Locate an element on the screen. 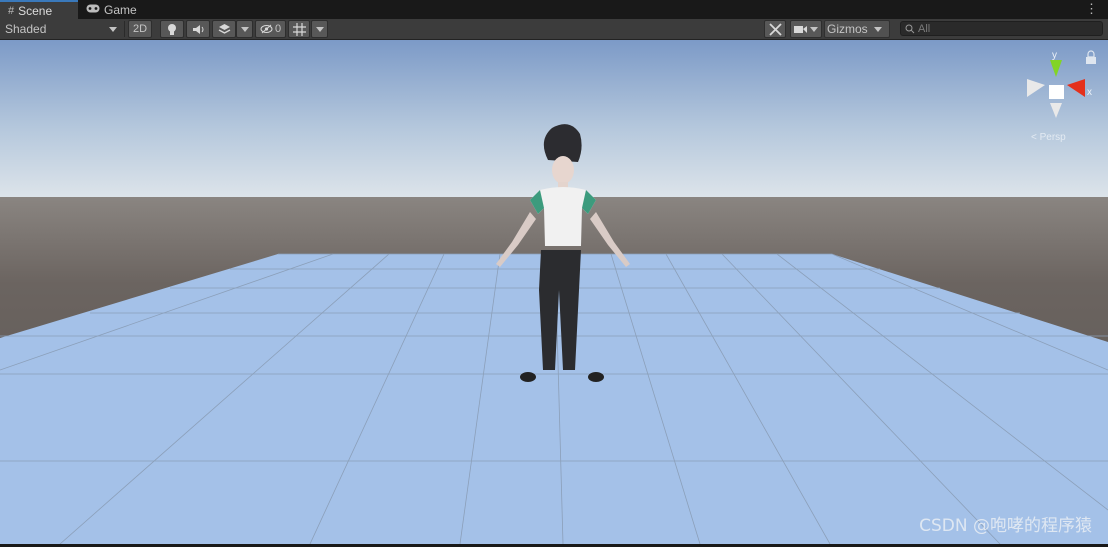 Image resolution: width=1108 pixels, height=547 pixels. 2d-label: 2D is located at coordinates (140, 29).